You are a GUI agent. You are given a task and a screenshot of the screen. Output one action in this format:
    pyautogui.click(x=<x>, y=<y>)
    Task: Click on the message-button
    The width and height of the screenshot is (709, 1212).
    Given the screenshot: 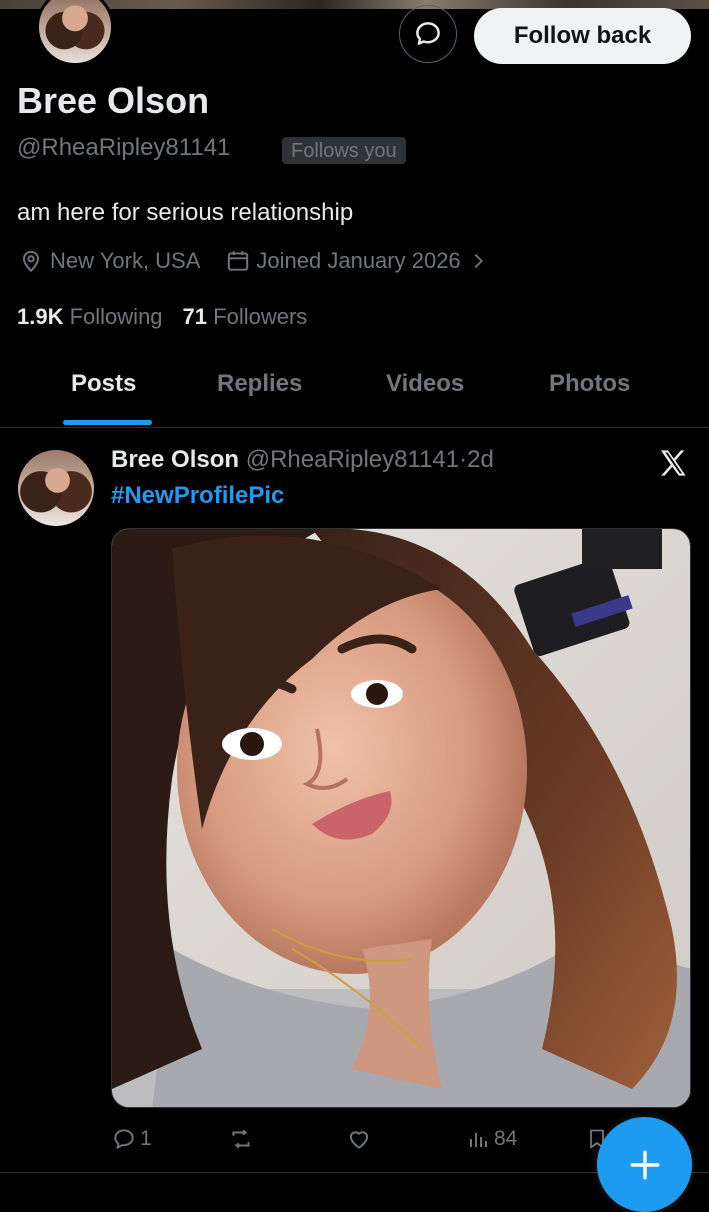 What is the action you would take?
    pyautogui.click(x=428, y=34)
    